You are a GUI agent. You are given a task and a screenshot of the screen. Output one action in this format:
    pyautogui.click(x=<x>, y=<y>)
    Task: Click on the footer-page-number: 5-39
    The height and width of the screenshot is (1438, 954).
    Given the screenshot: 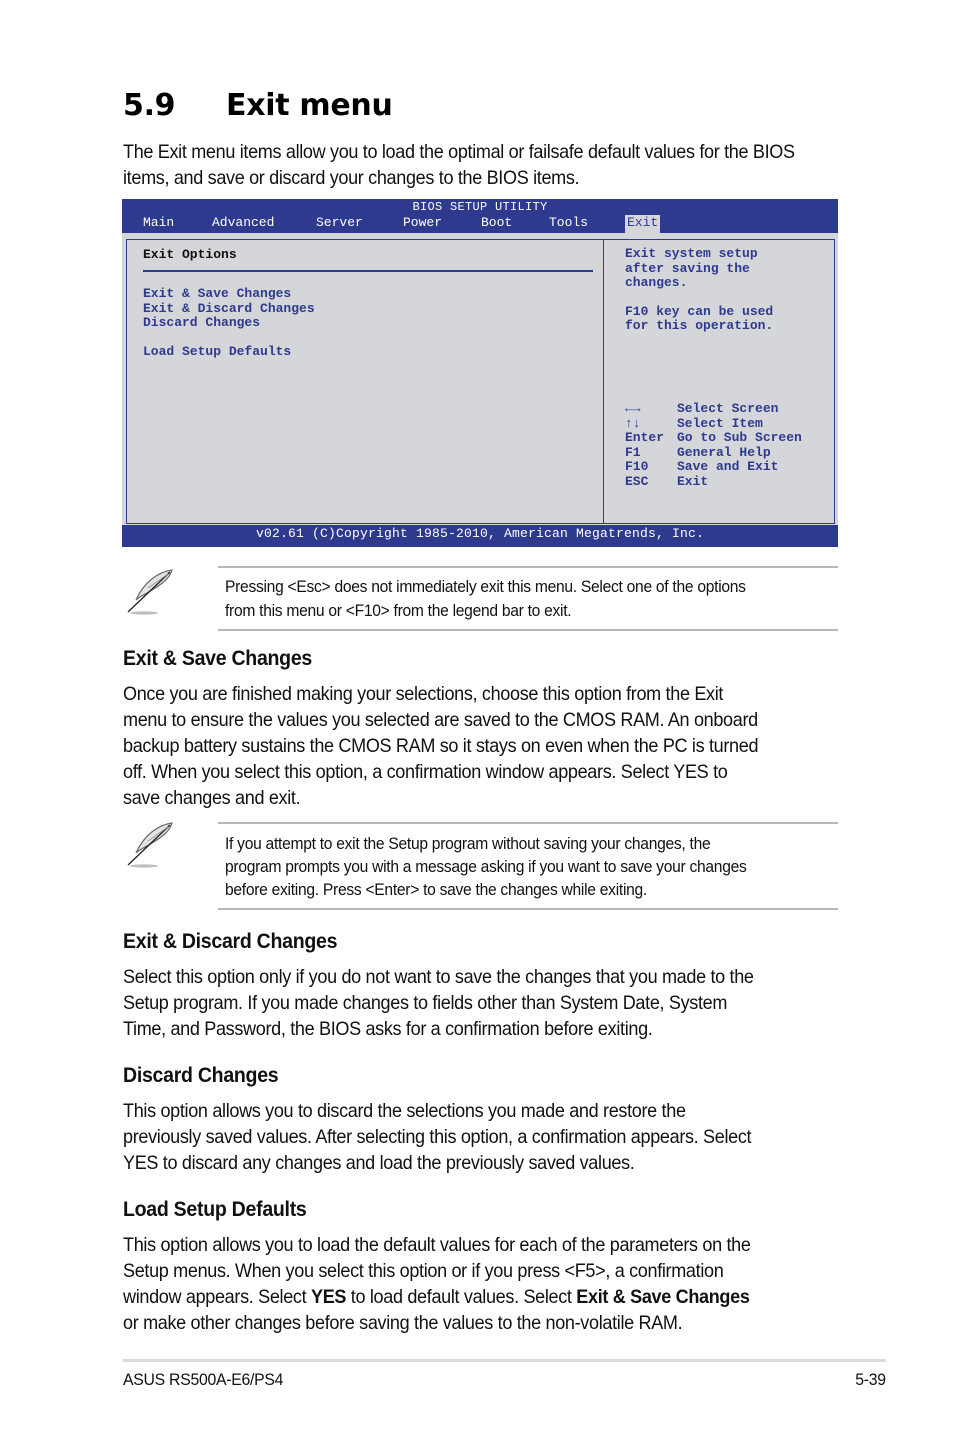 What is the action you would take?
    pyautogui.click(x=870, y=1379)
    